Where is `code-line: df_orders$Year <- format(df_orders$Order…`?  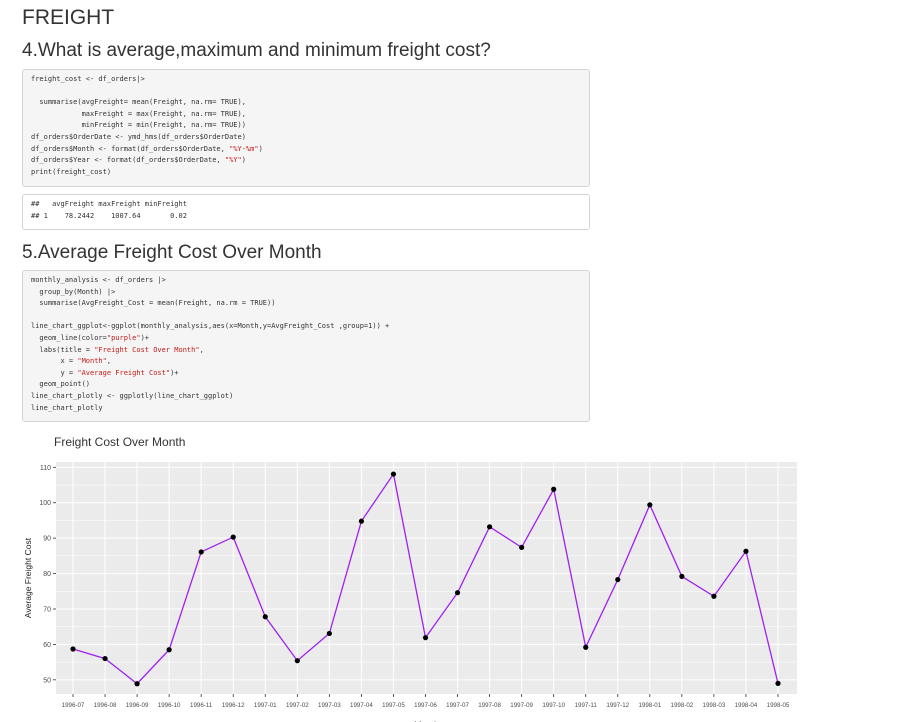
code-line: df_orders$Year <- format(df_orders$Order… is located at coordinates (138, 160).